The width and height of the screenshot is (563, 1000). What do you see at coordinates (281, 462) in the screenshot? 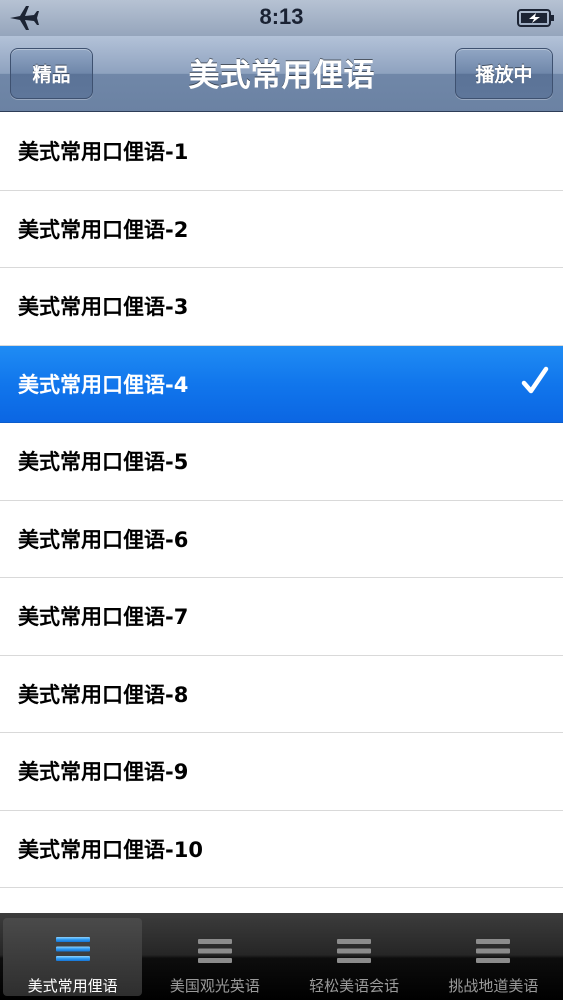
I see `list-item: 美式常用口俚语-5` at bounding box center [281, 462].